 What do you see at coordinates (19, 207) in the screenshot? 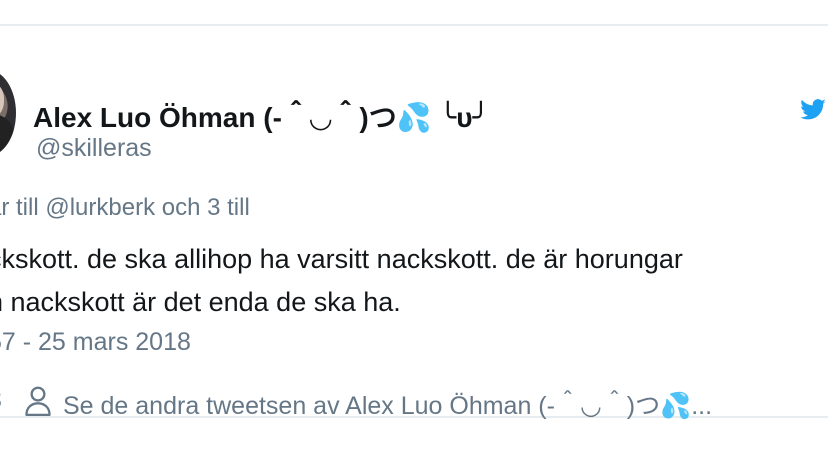
I see `reply-prefix: ar till` at bounding box center [19, 207].